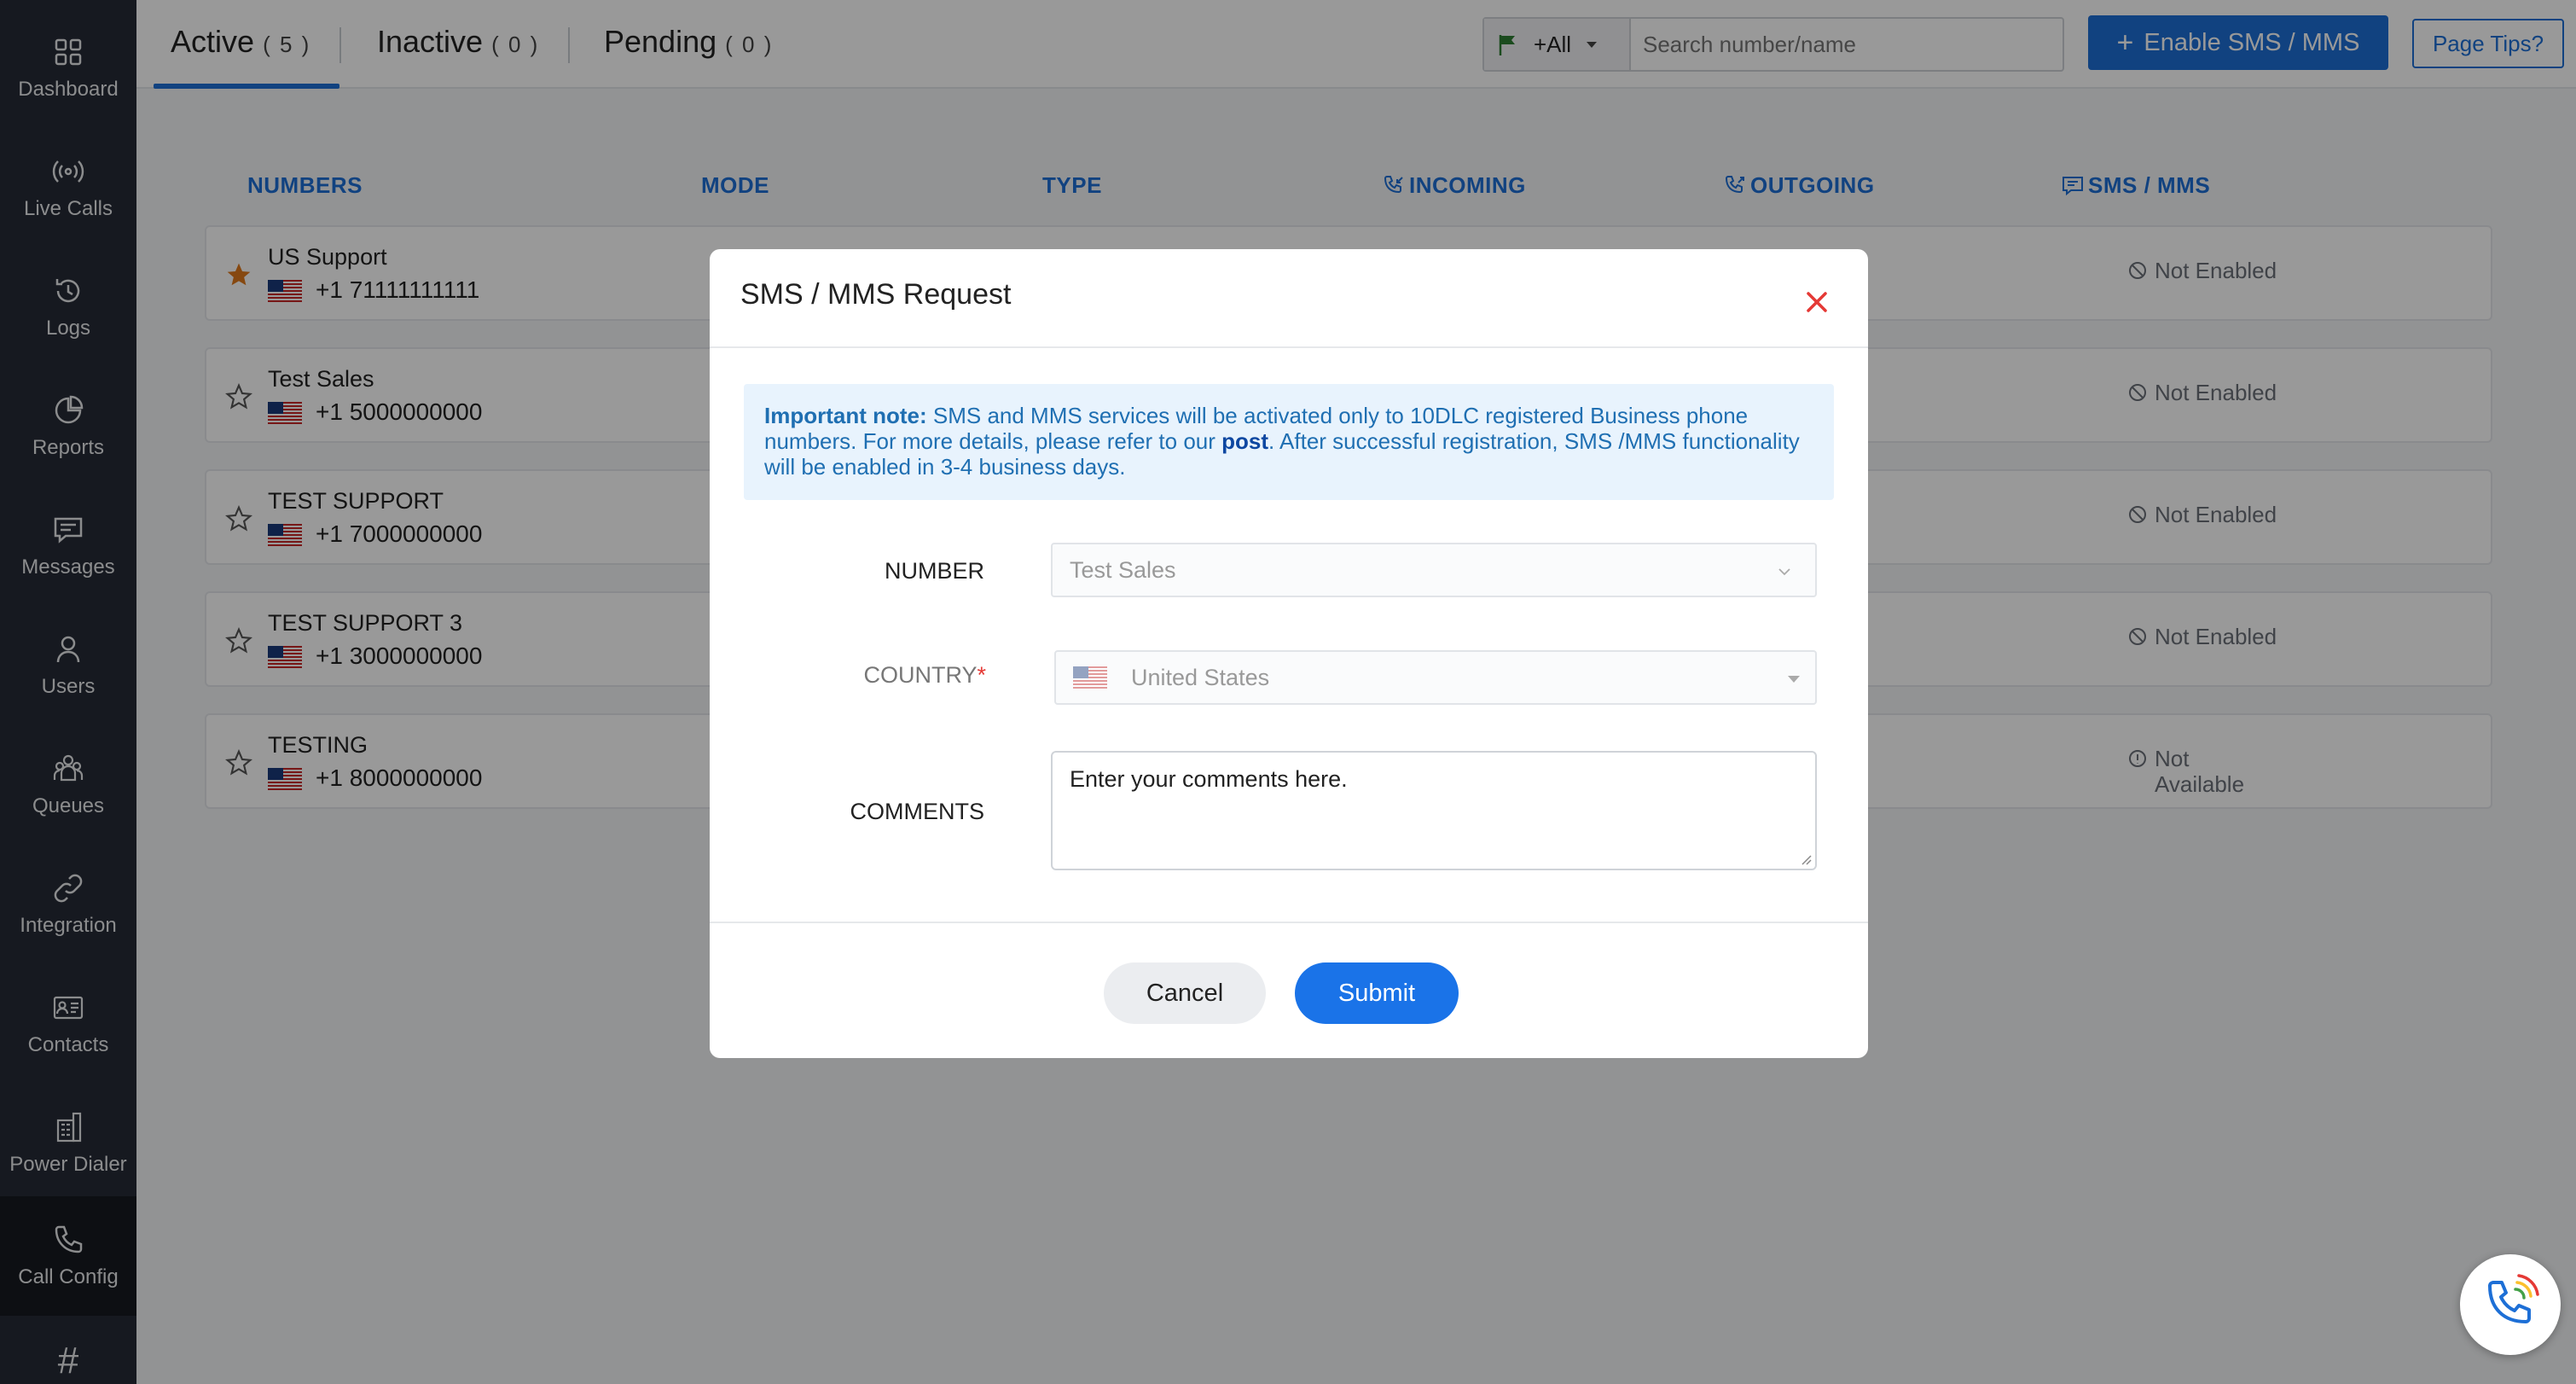 Image resolution: width=2576 pixels, height=1384 pixels. I want to click on chevron-down-icon, so click(1784, 572).